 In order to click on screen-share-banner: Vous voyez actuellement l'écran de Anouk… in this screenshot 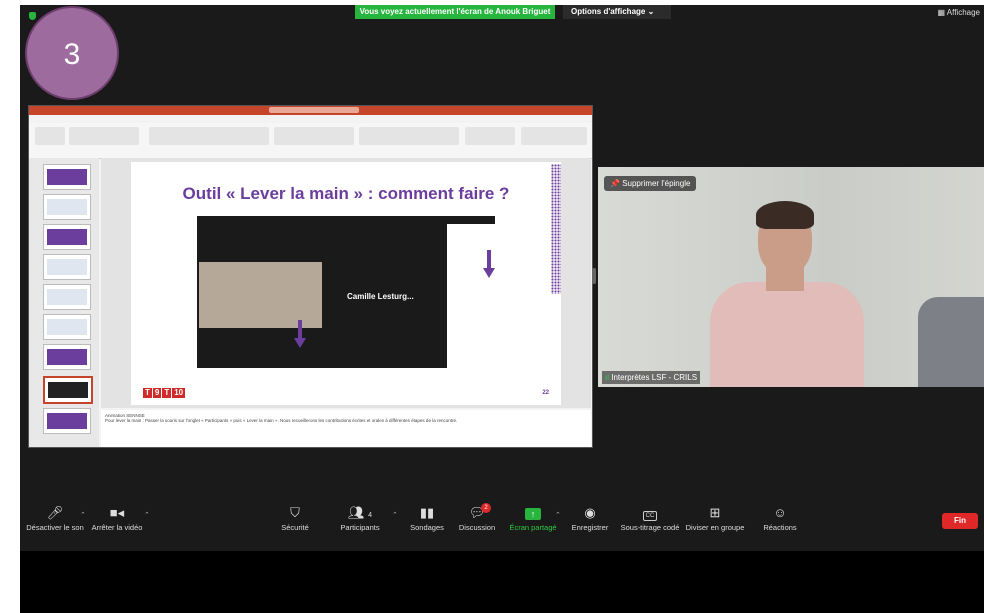, I will do `click(455, 12)`.